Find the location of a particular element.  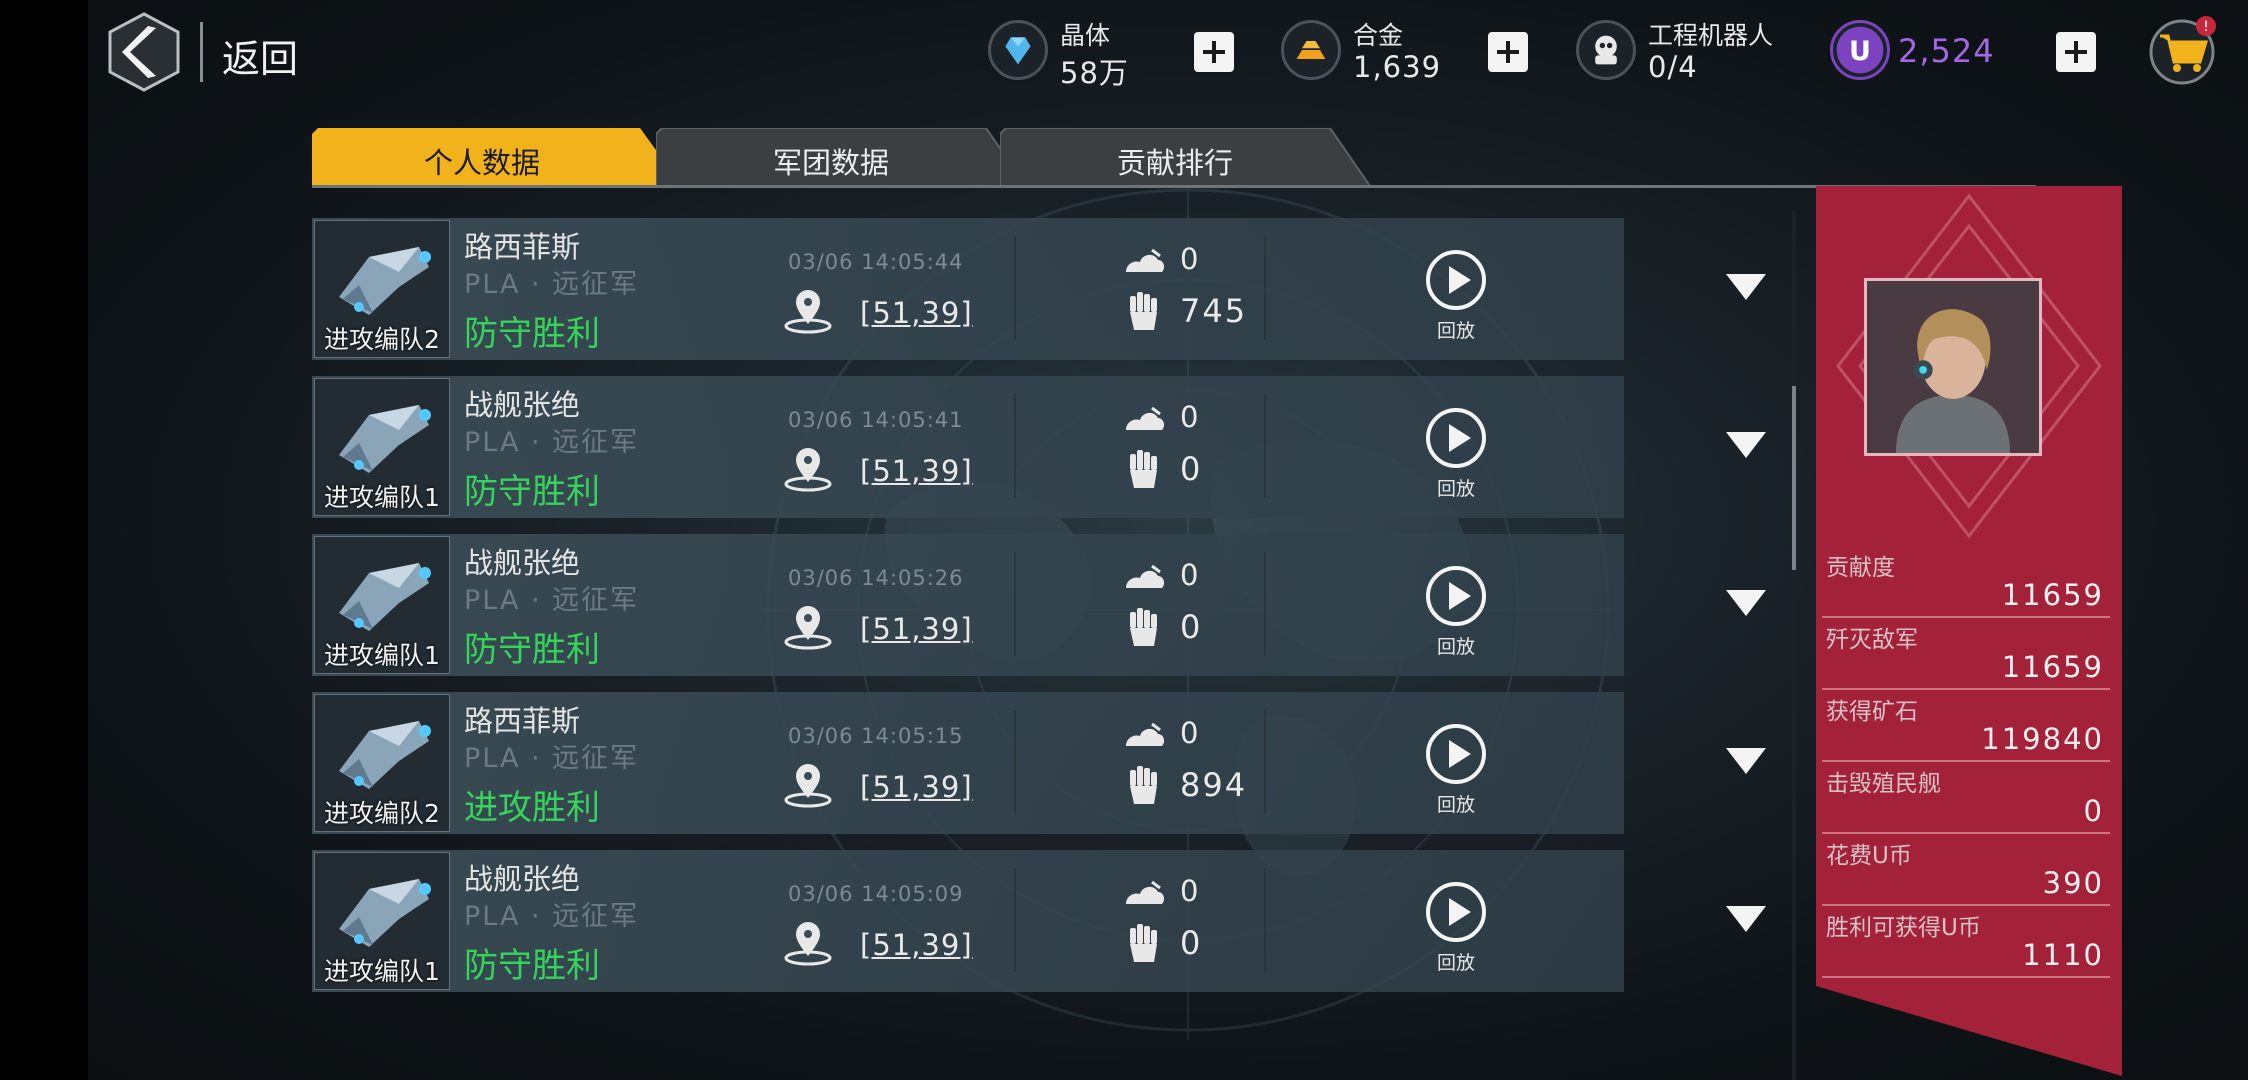

summary-value: 11659 is located at coordinates (2052, 595).